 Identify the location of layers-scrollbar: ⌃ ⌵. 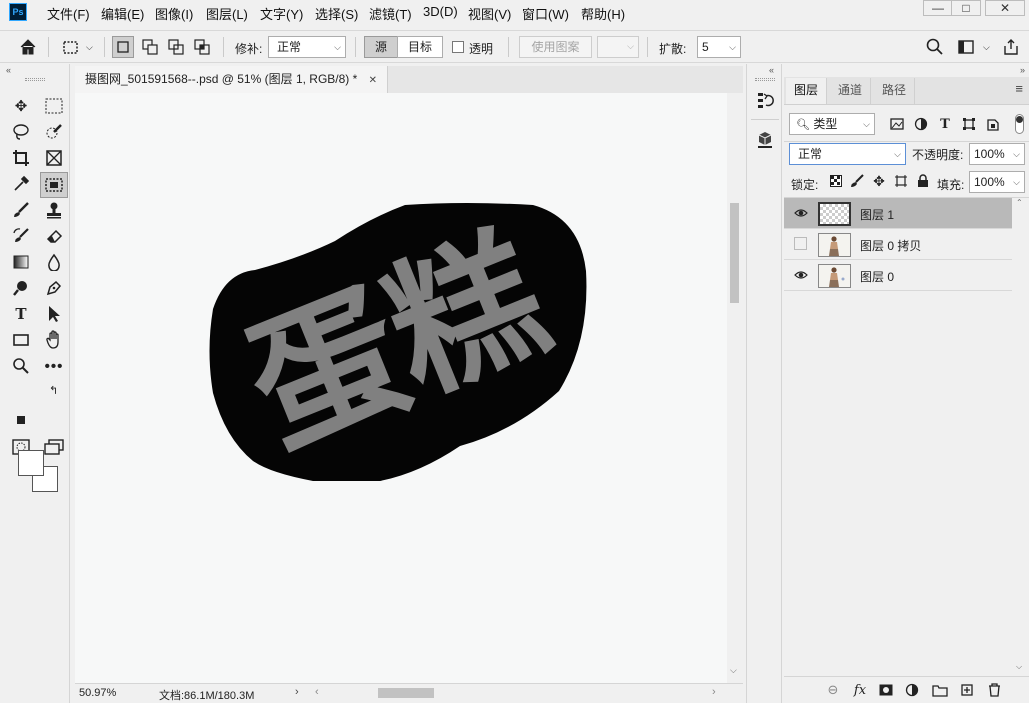
(1020, 438).